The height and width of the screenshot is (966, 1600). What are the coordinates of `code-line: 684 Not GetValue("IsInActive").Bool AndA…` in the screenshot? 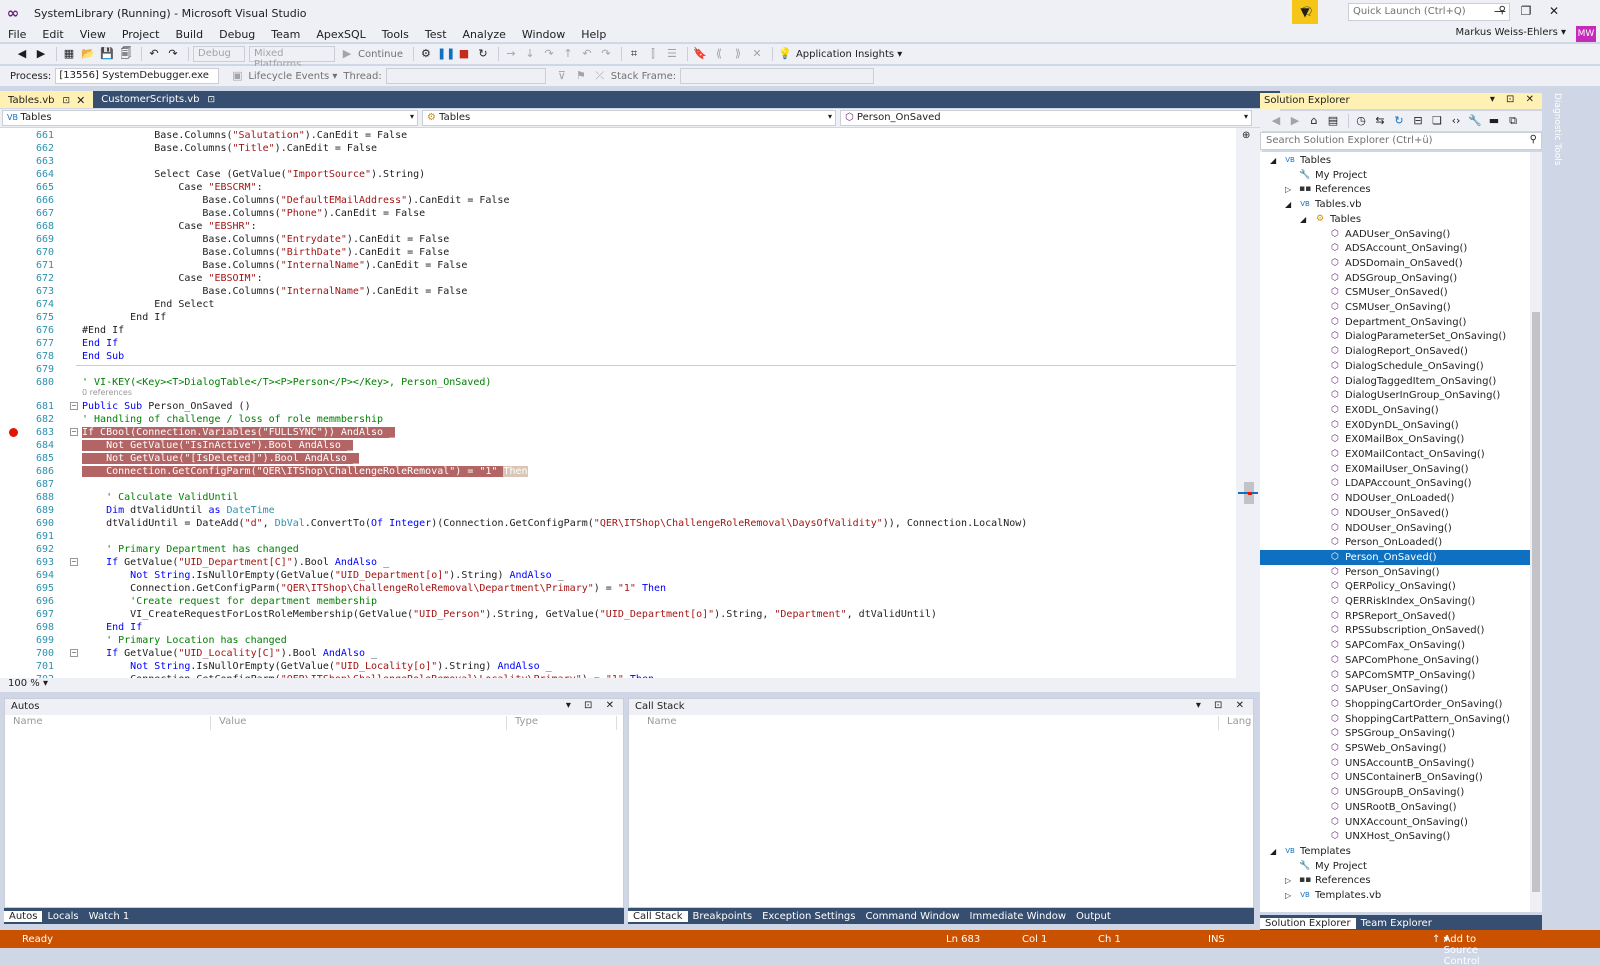 It's located at (631, 445).